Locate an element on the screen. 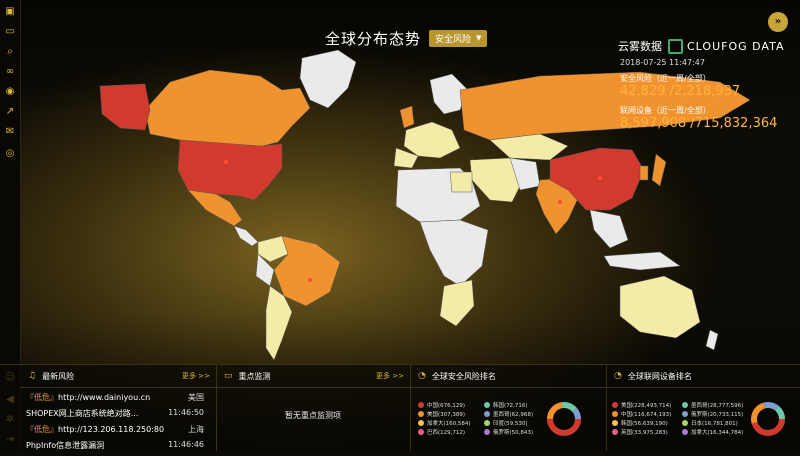  legend-item: 英国(33,975,283) is located at coordinates (641, 431).